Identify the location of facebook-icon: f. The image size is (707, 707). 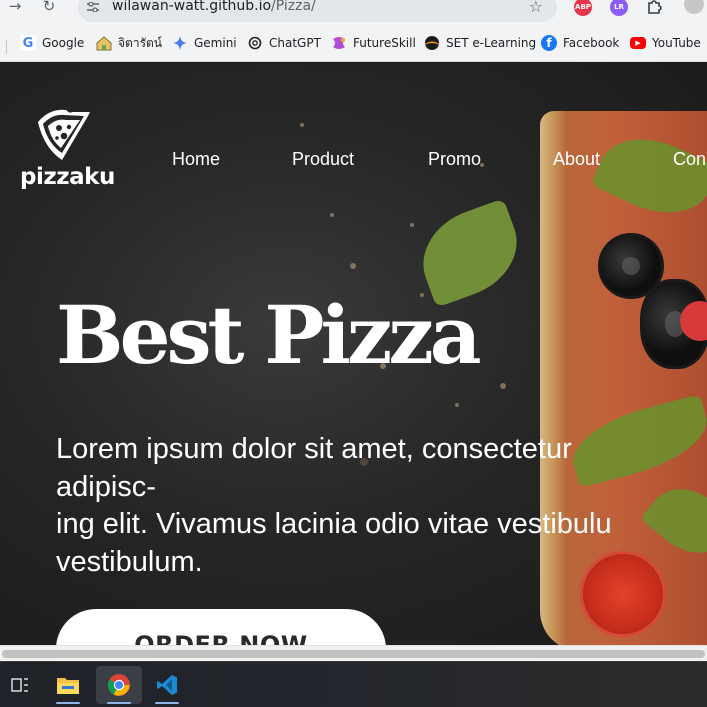
(549, 43).